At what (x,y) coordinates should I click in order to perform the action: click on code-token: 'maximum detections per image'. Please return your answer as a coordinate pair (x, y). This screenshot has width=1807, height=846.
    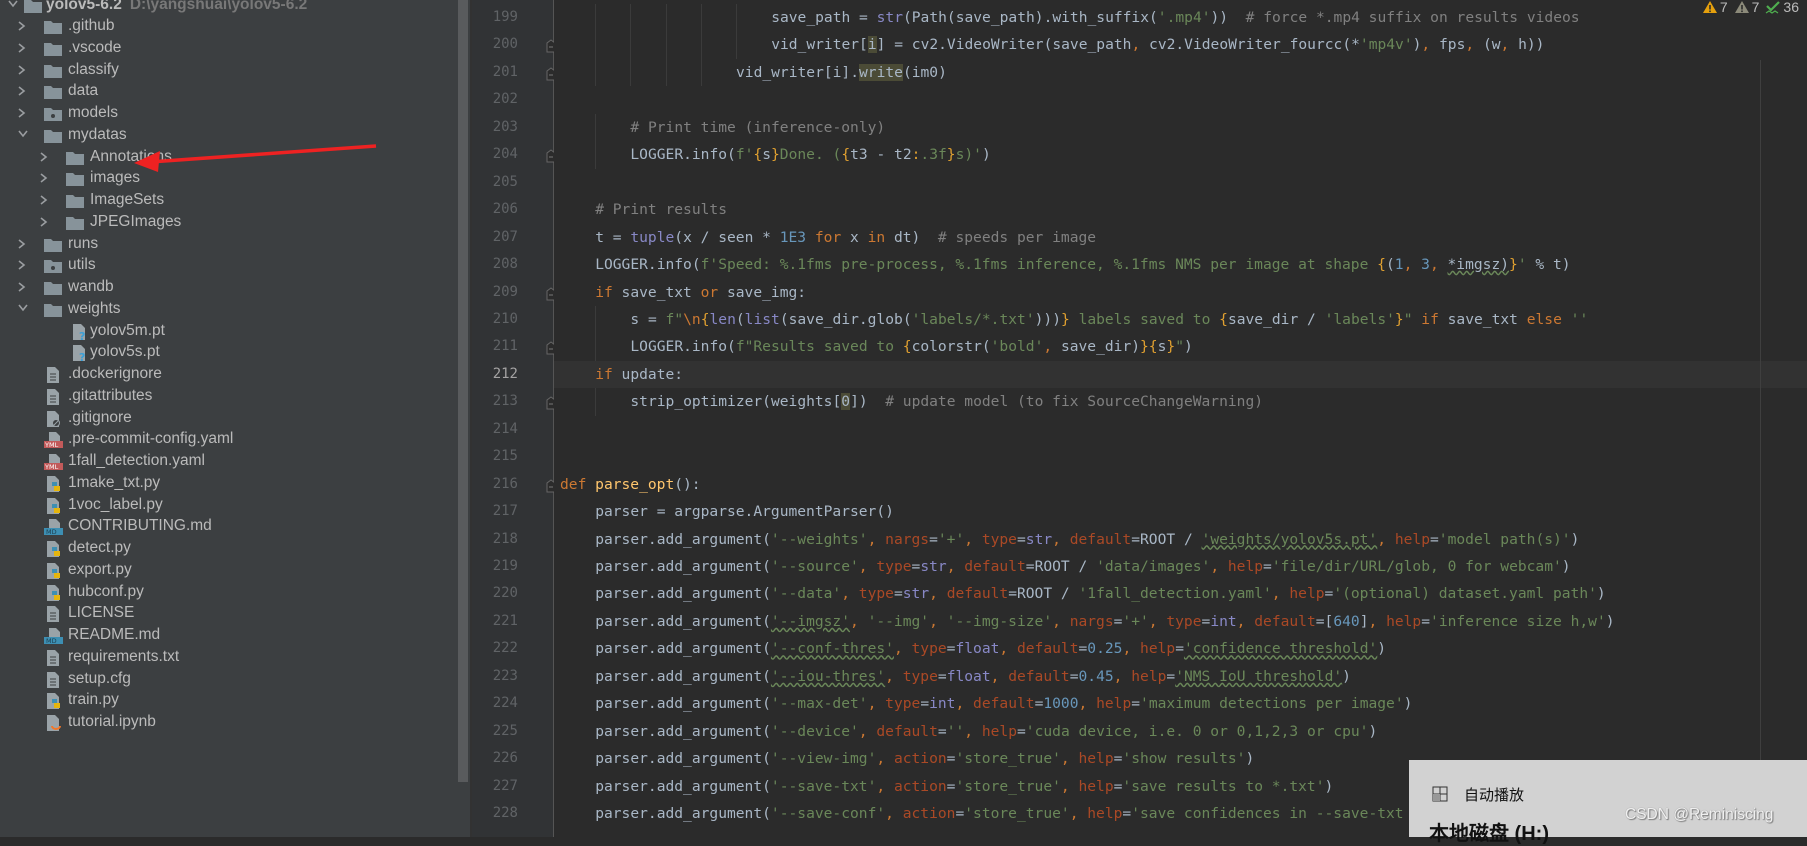
    Looking at the image, I should click on (1272, 704).